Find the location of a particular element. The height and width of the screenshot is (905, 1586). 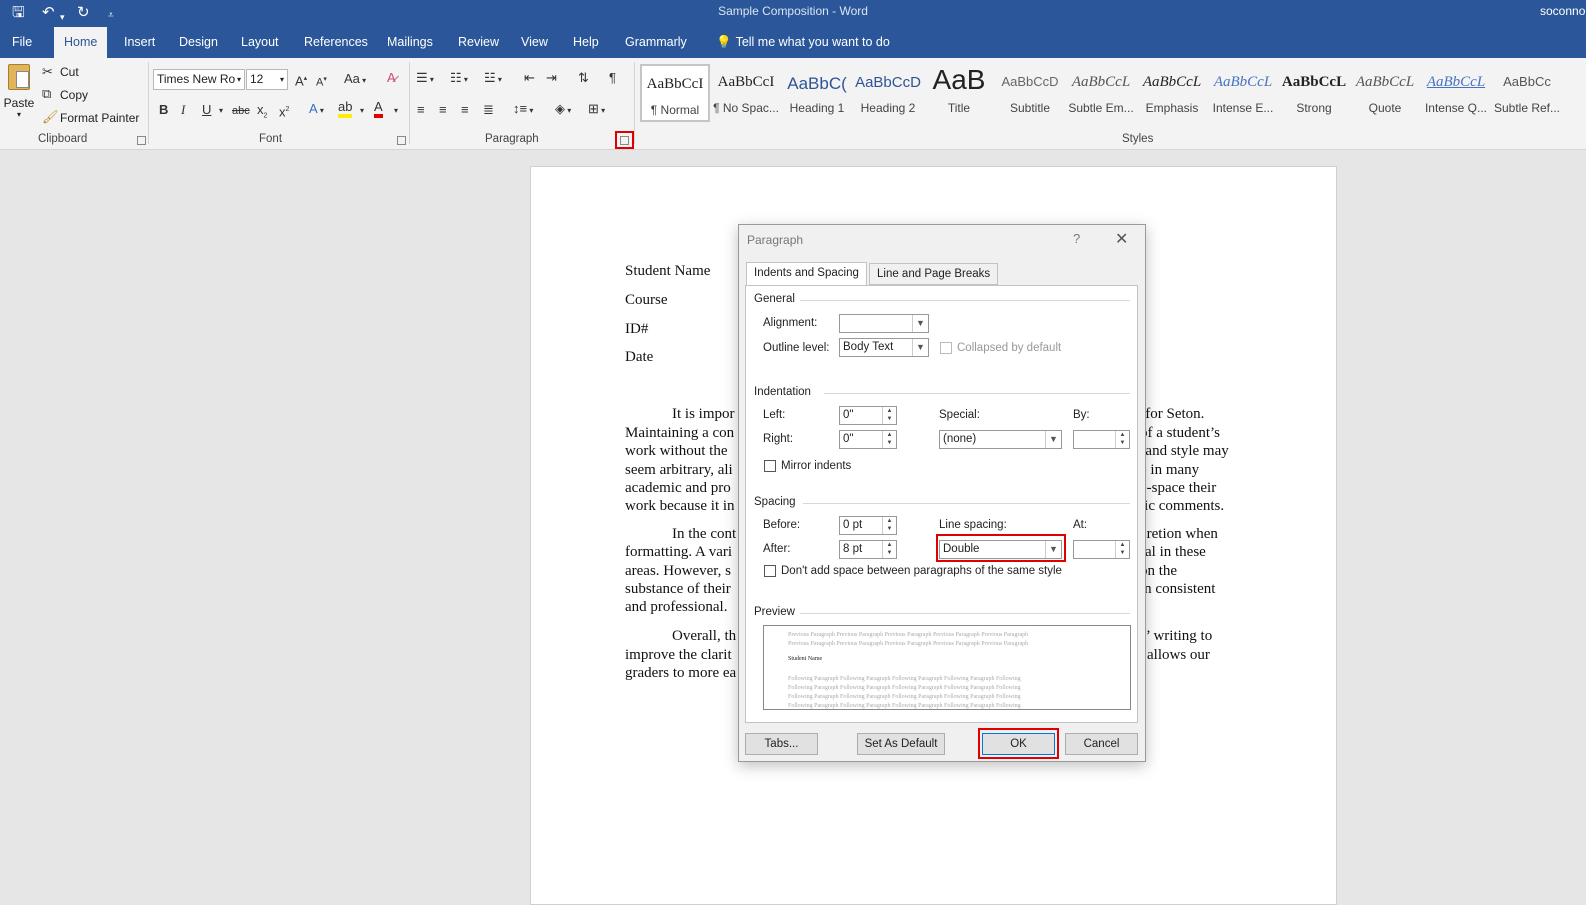

clear-formatting-icon: A̷ is located at coordinates (391, 78).